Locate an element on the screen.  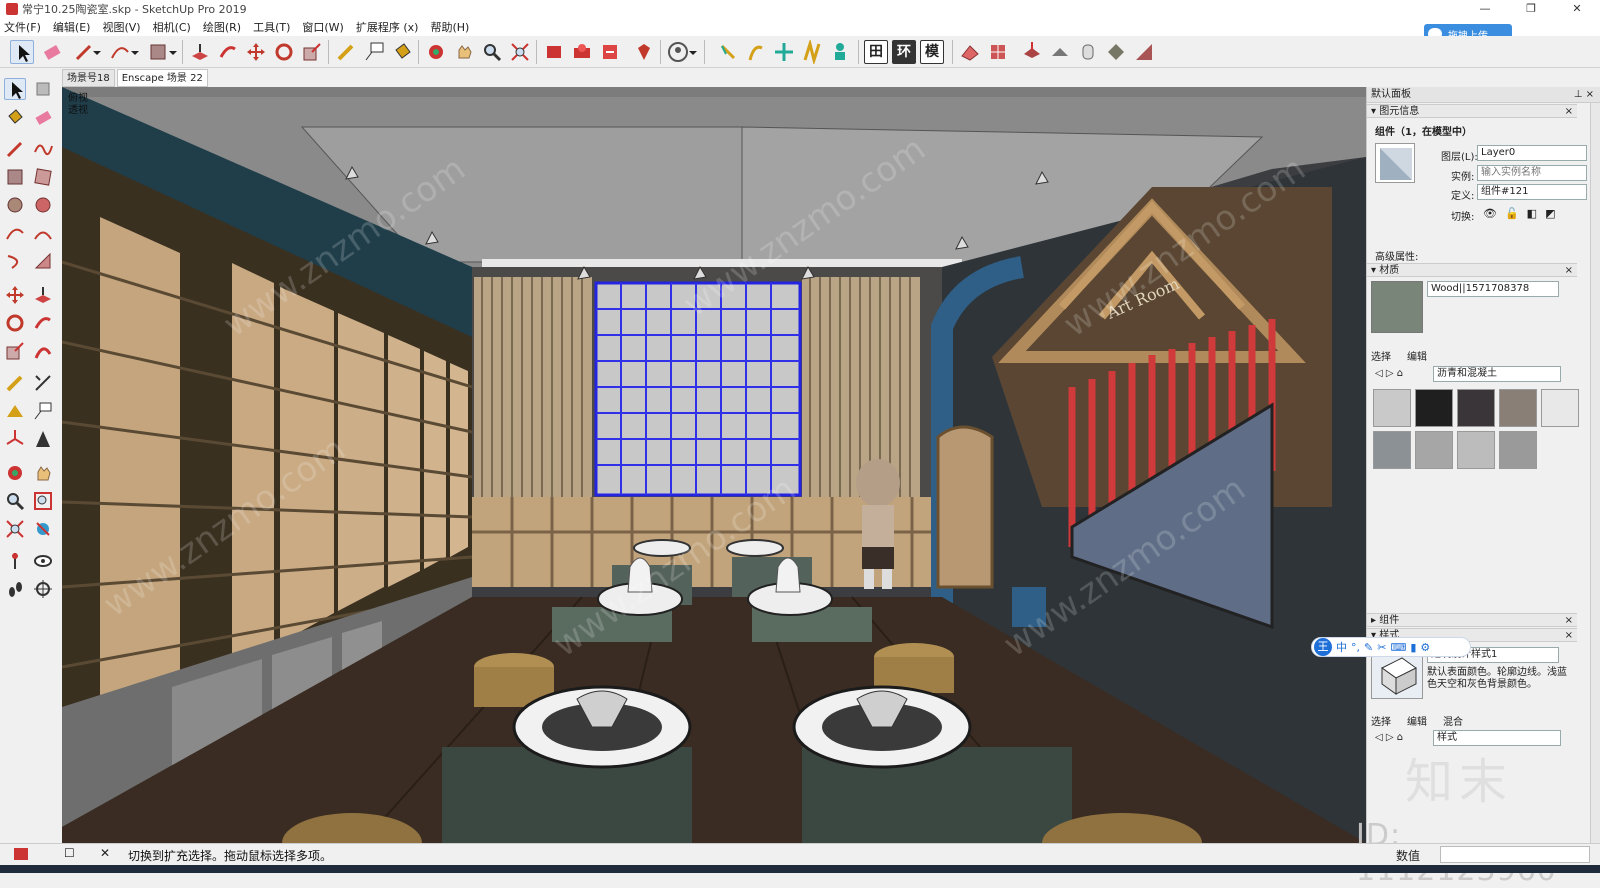
collection-select: 沥青和混凝土 is located at coordinates (1497, 374).